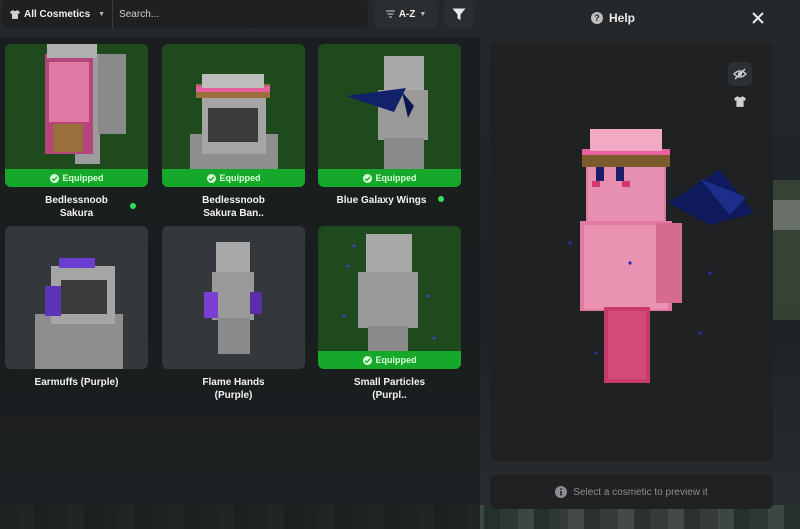 Image resolution: width=800 pixels, height=529 pixels. I want to click on cosmetic-name-line1: Blue Galaxy Wings, so click(381, 200).